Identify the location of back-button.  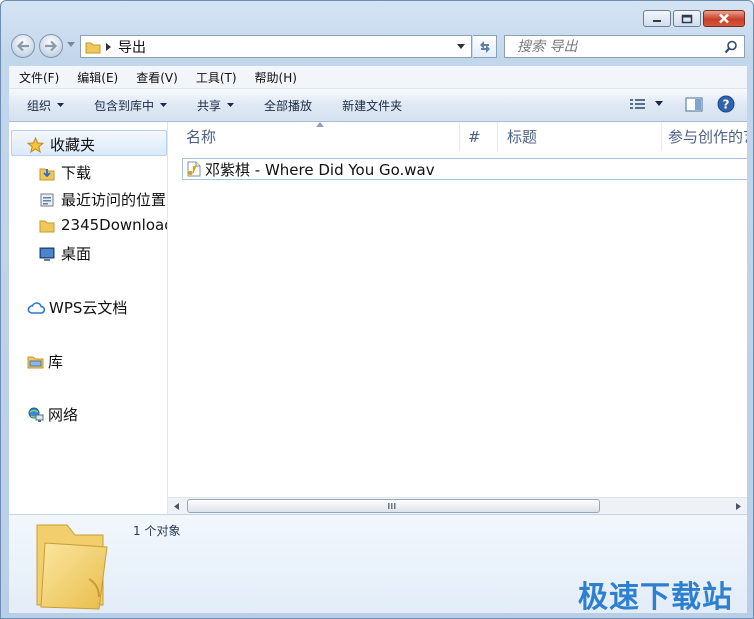
(23, 46).